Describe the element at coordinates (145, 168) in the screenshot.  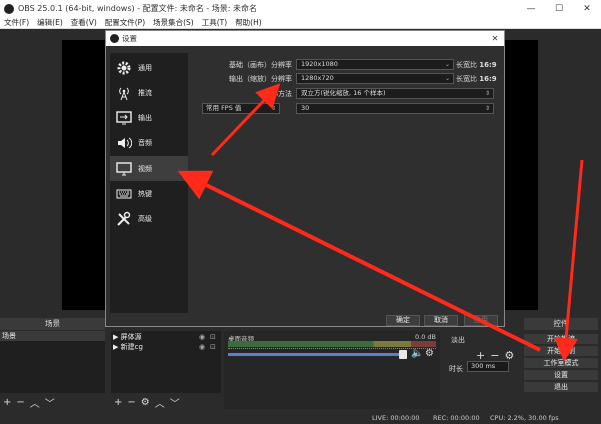
I see `sidebar-item-label: 视频` at that location.